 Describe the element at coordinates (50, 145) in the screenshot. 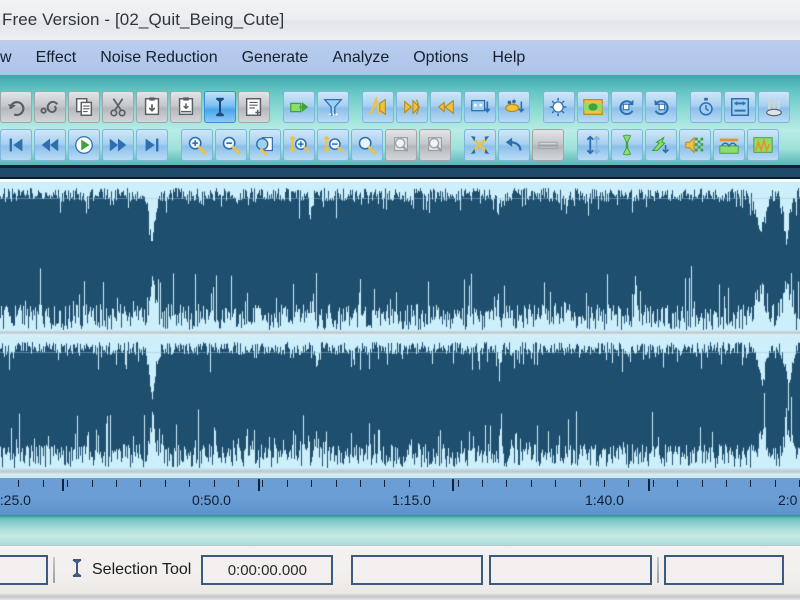

I see `rewind-button` at that location.